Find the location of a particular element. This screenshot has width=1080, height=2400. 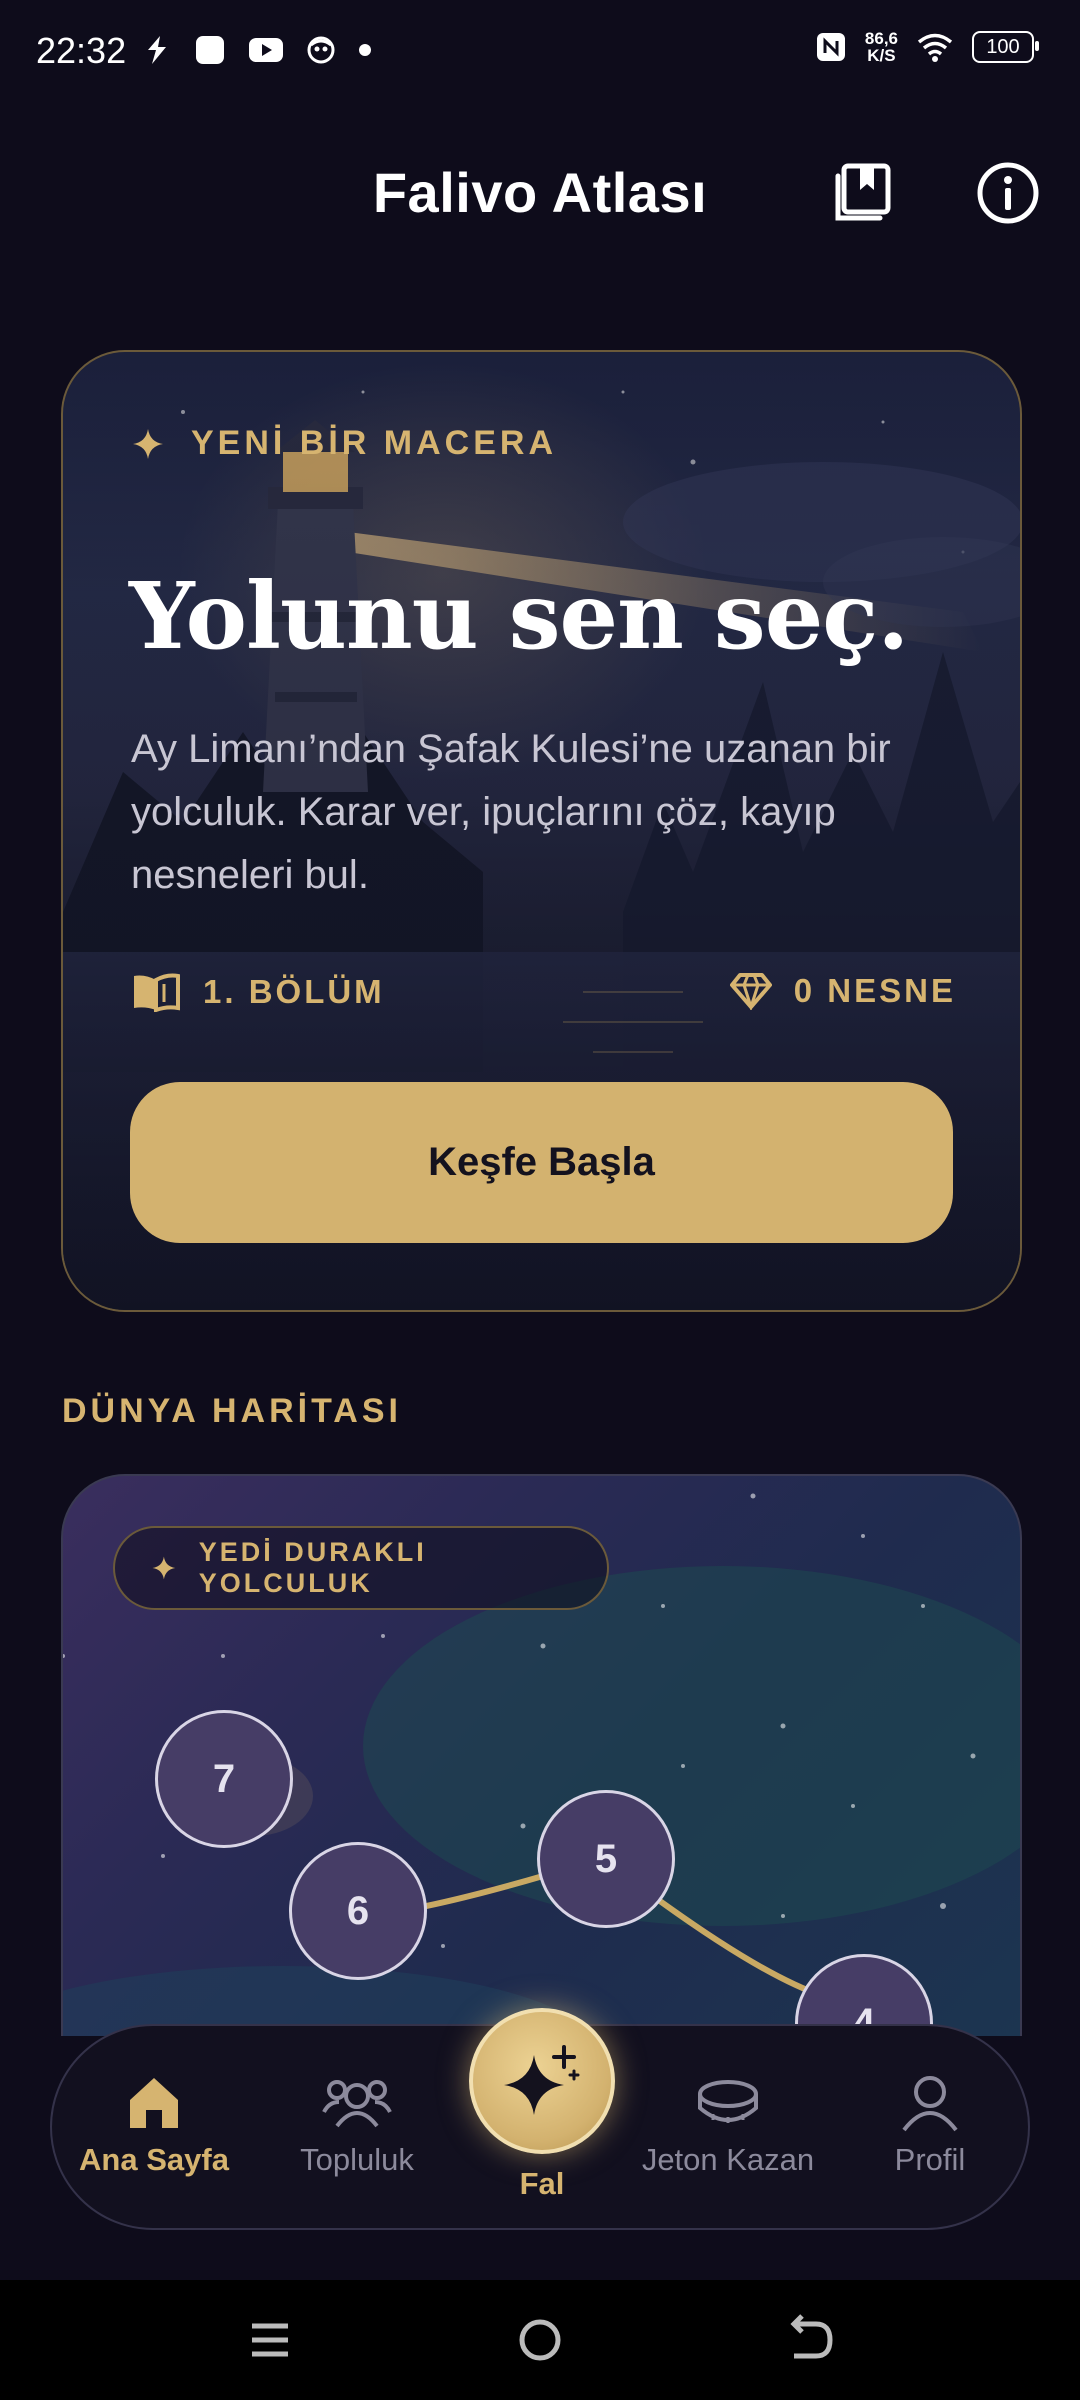

map-node-6: 6 is located at coordinates (358, 1911).